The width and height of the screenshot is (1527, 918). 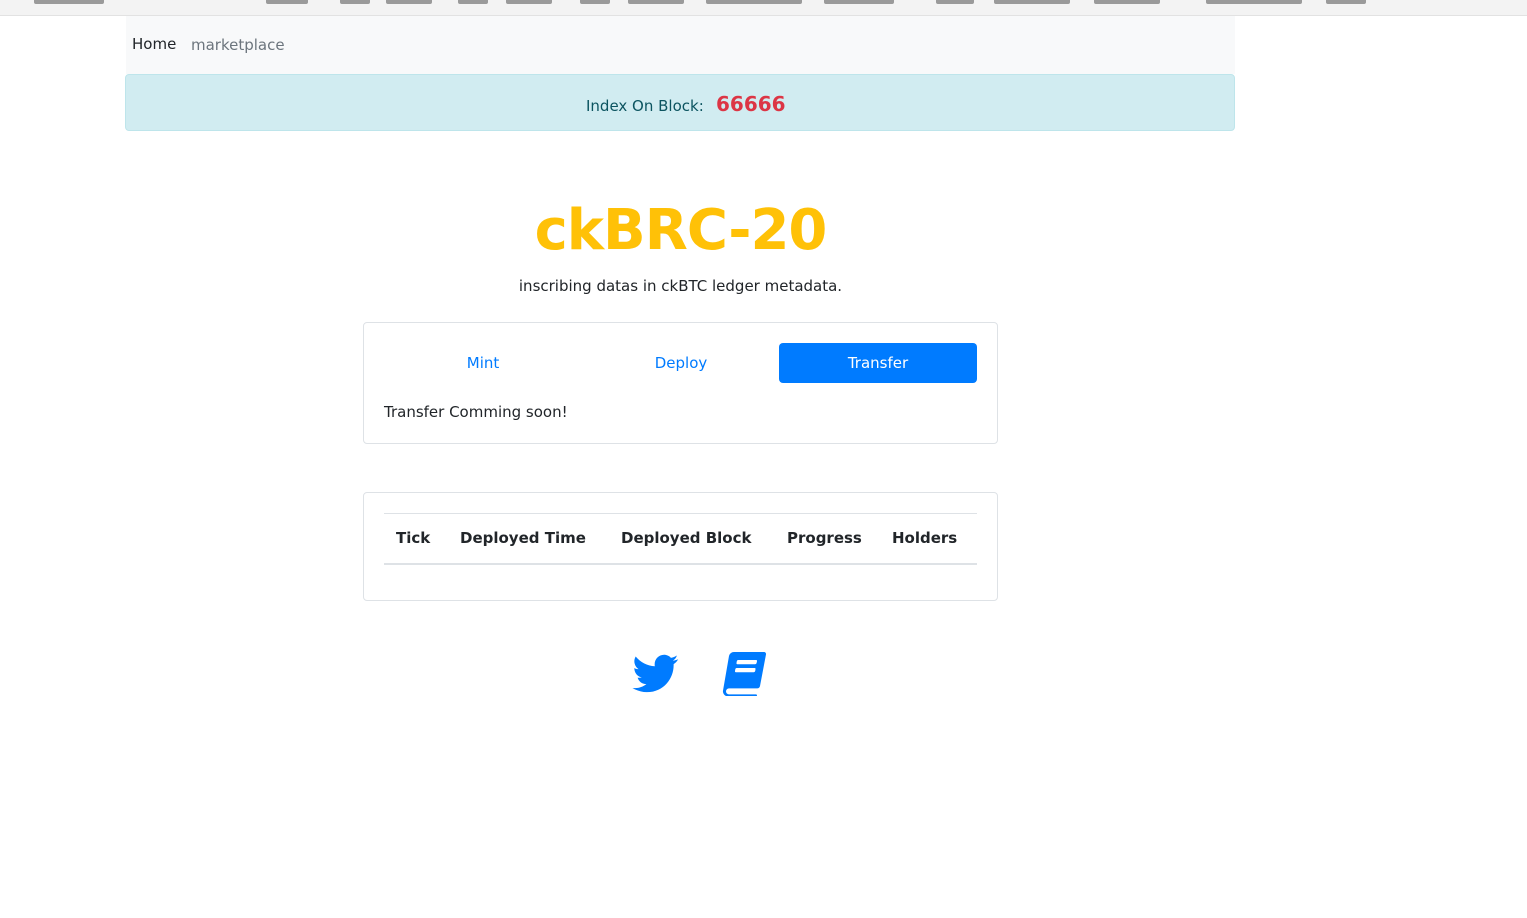 What do you see at coordinates (154, 44) in the screenshot?
I see `nav-home-link: Home` at bounding box center [154, 44].